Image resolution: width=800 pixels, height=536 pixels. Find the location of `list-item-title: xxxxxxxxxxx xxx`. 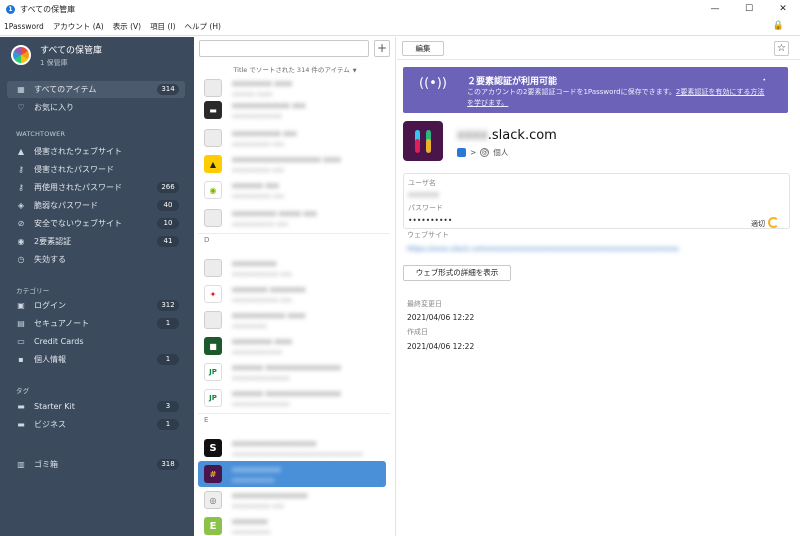

list-item-title: xxxxxxxxxxx xxx is located at coordinates (264, 133).